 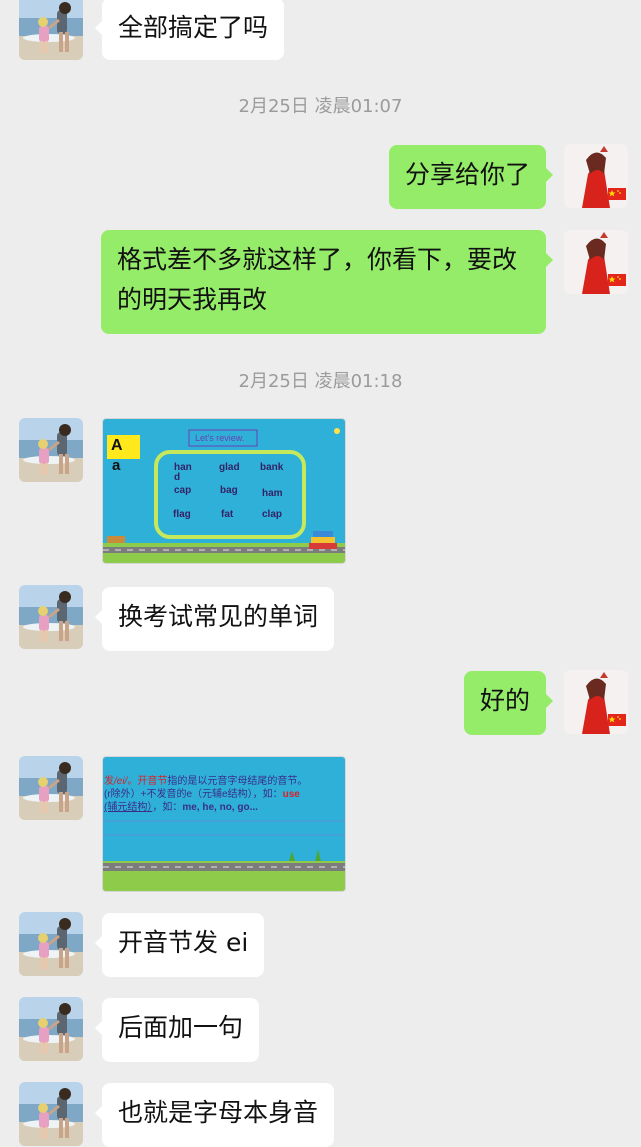 I want to click on svg-text: 发/ei/。开音节指的是以元音字母结尾的音节。, so click(x=205, y=780).